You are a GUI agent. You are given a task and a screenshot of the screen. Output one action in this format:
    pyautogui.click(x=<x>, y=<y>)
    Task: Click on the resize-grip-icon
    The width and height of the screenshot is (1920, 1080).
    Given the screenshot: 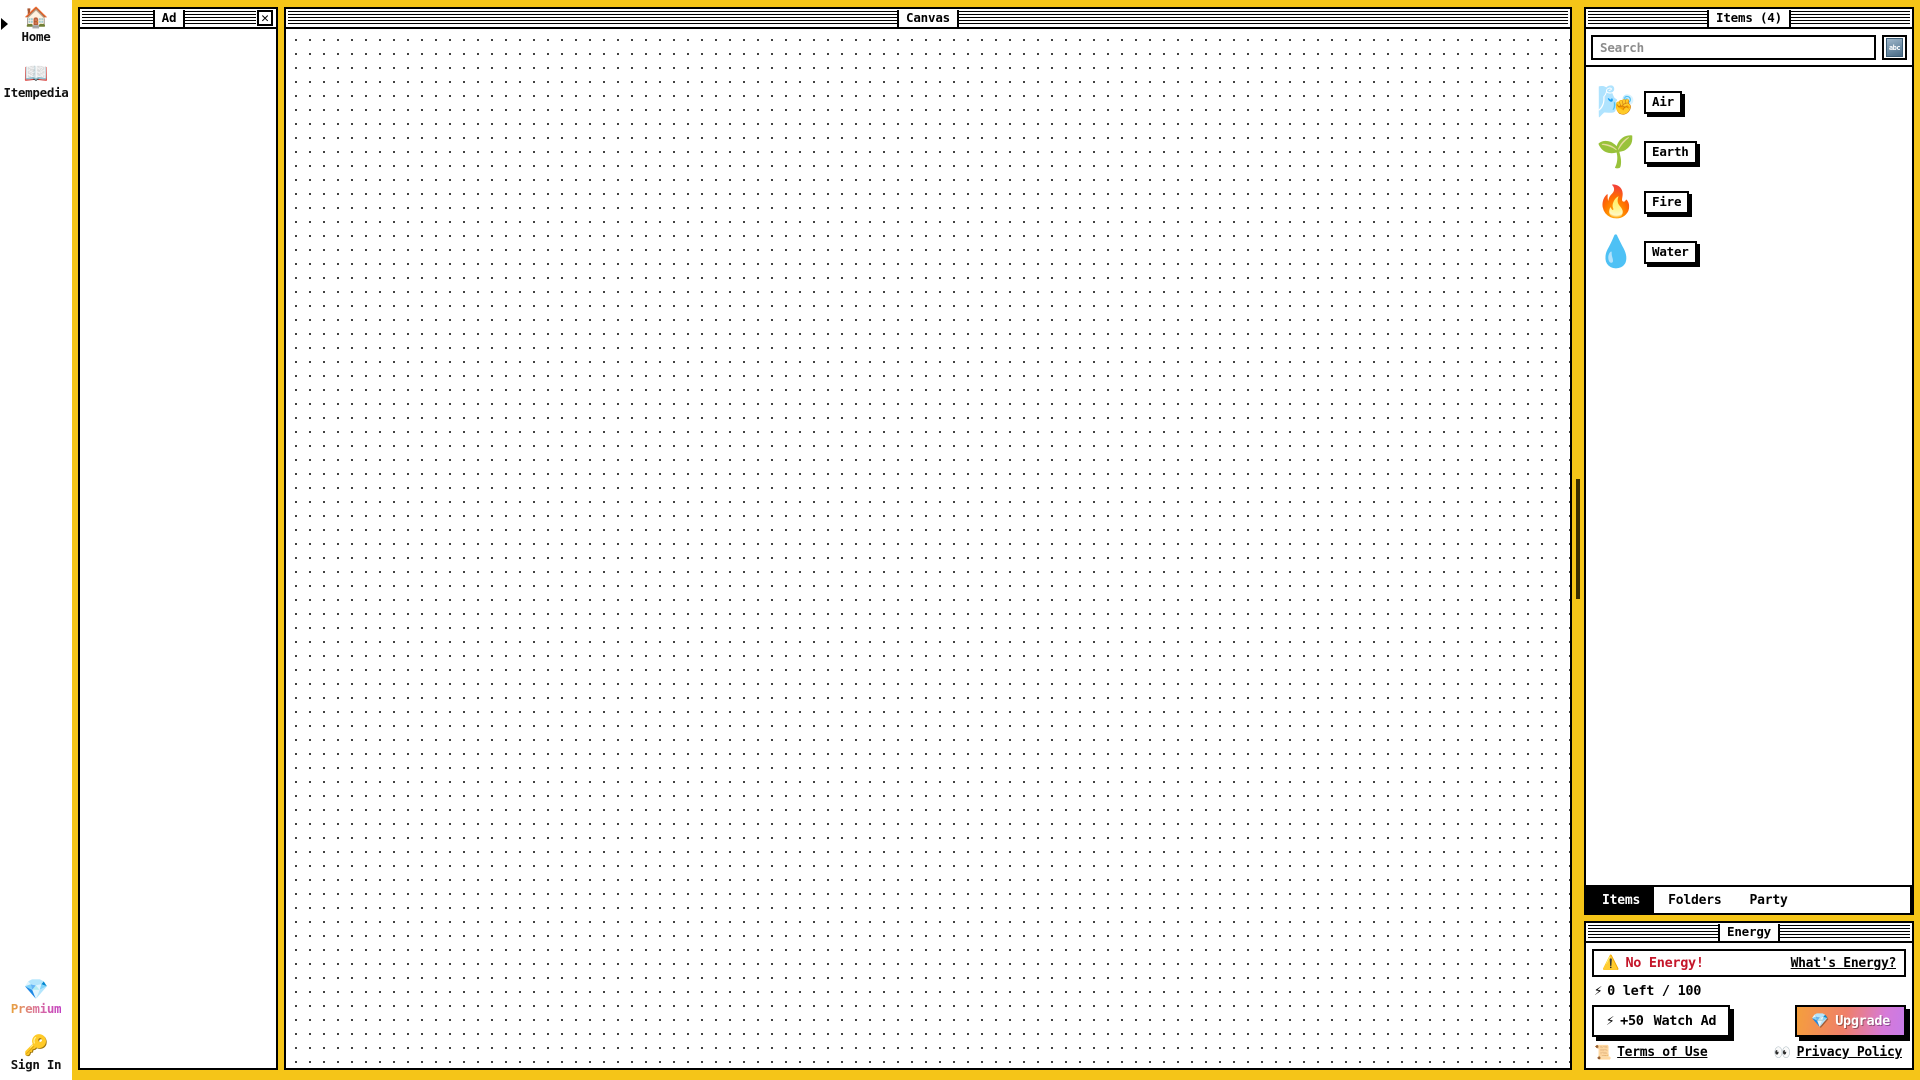 What is the action you would take?
    pyautogui.click(x=1578, y=538)
    